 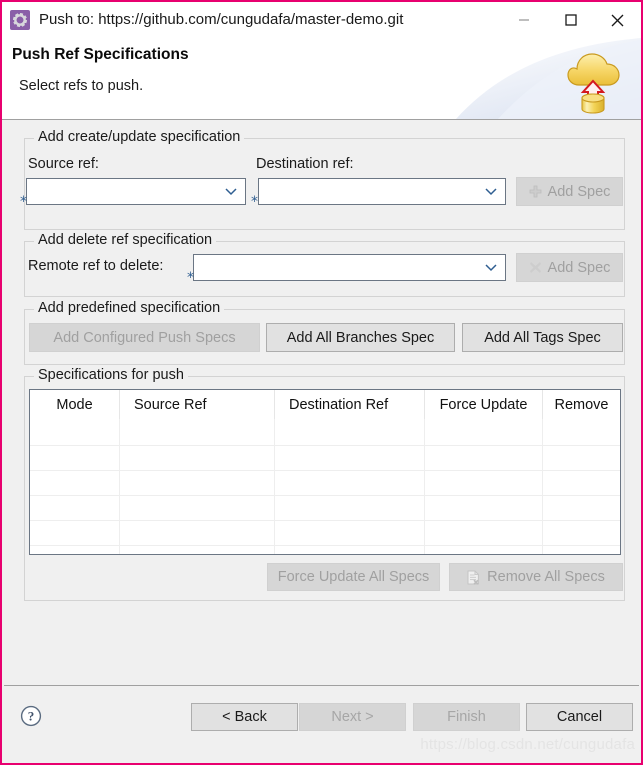 What do you see at coordinates (111, 375) in the screenshot?
I see `specs-for-push-group-title: Specifications for push` at bounding box center [111, 375].